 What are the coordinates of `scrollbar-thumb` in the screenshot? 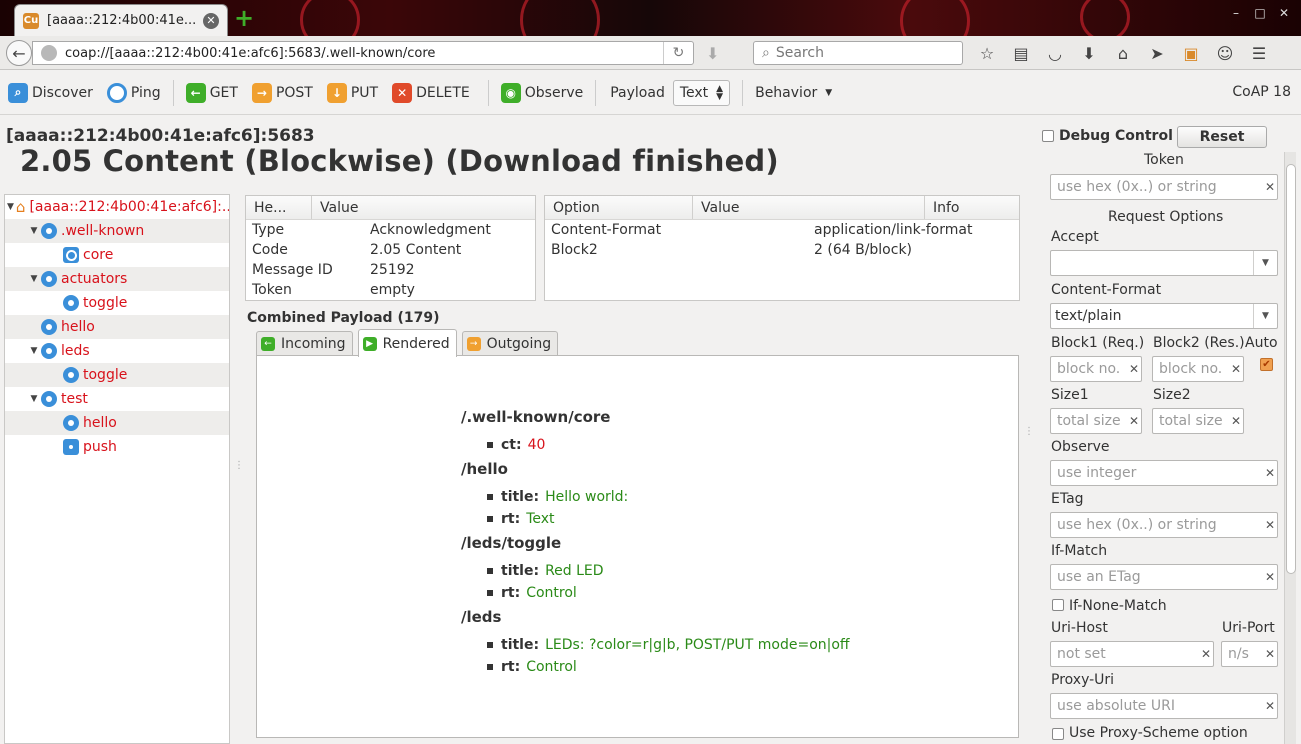 It's located at (1291, 369).